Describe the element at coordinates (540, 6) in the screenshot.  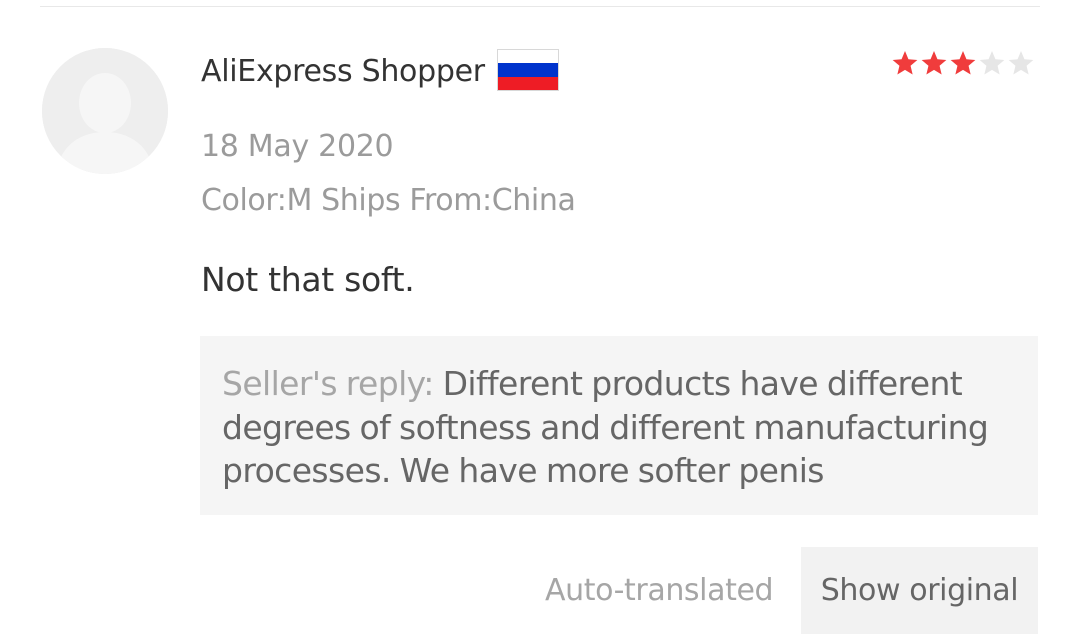
I see `top-divider` at that location.